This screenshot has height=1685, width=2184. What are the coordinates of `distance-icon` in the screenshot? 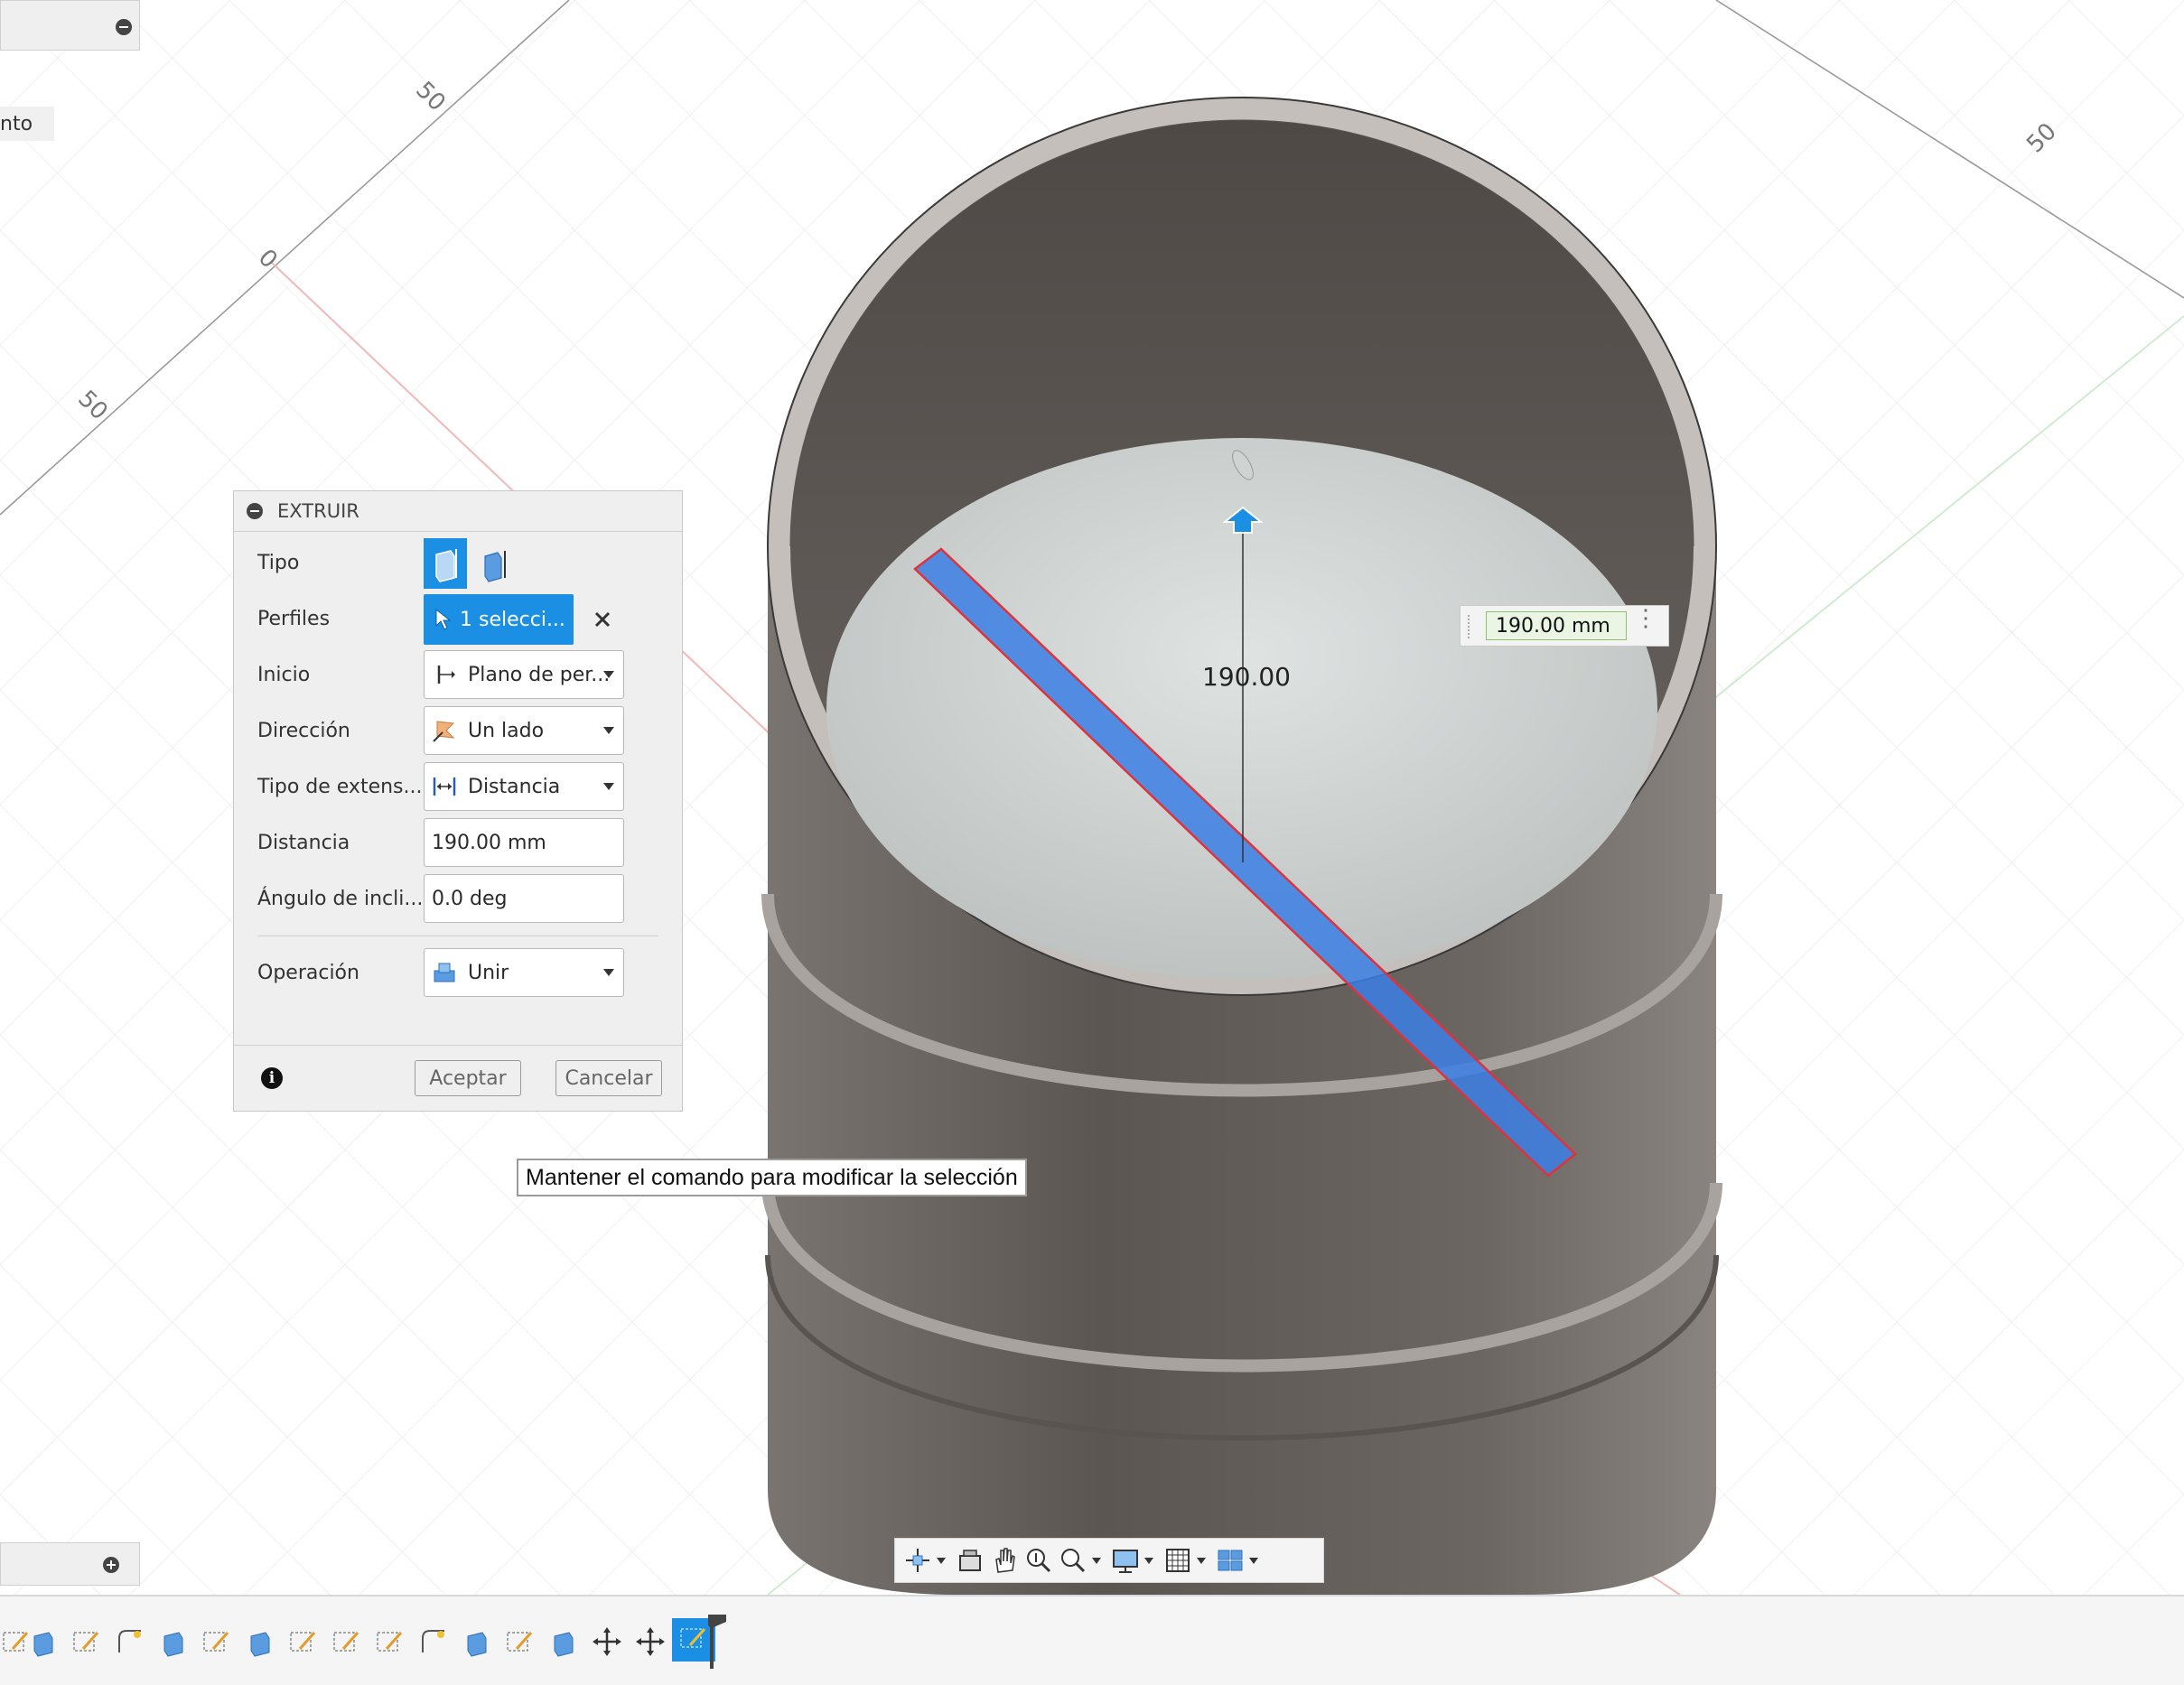 It's located at (444, 786).